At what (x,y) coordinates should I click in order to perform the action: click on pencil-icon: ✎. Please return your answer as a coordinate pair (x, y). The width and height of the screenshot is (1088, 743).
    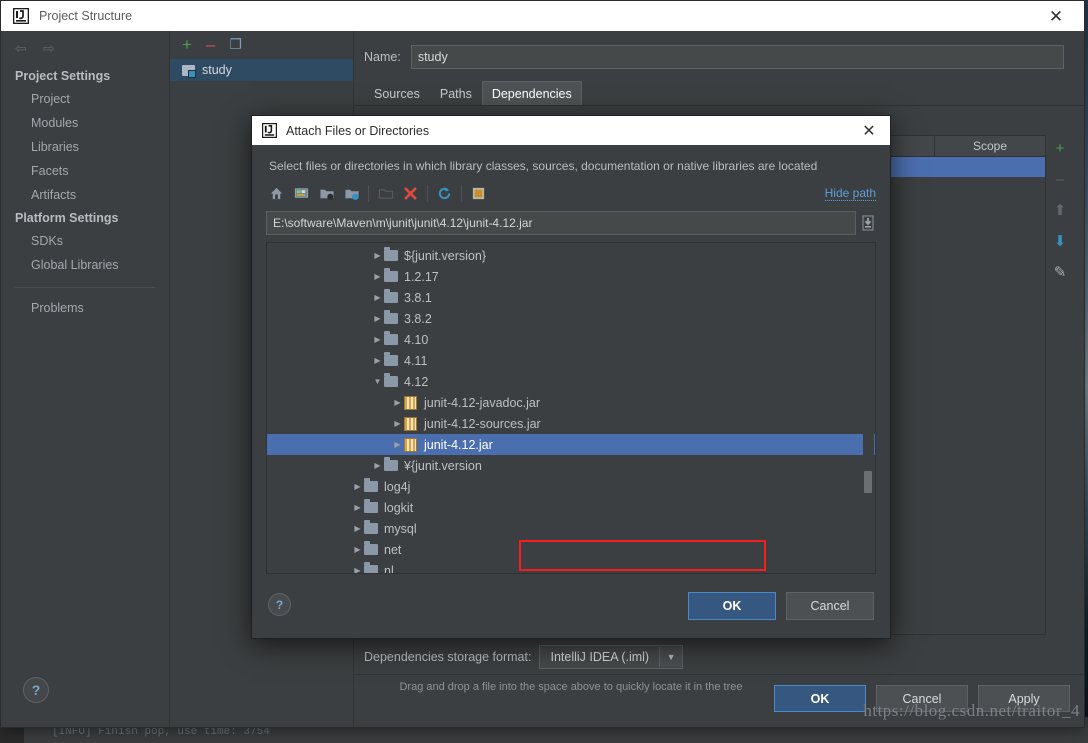
    Looking at the image, I should click on (1060, 272).